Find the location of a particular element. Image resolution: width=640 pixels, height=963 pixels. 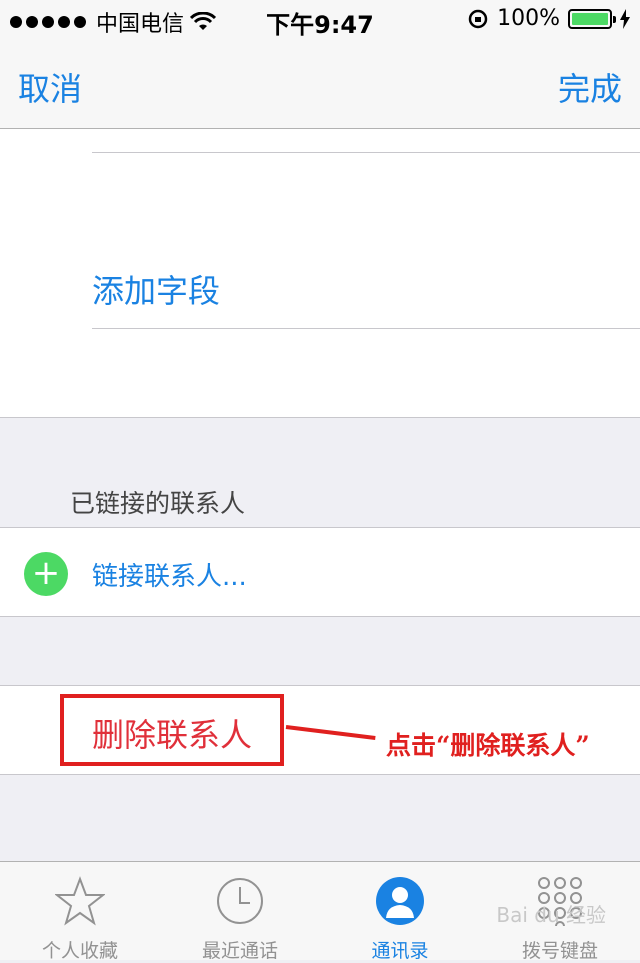

rotation-lock-icon is located at coordinates (478, 18).